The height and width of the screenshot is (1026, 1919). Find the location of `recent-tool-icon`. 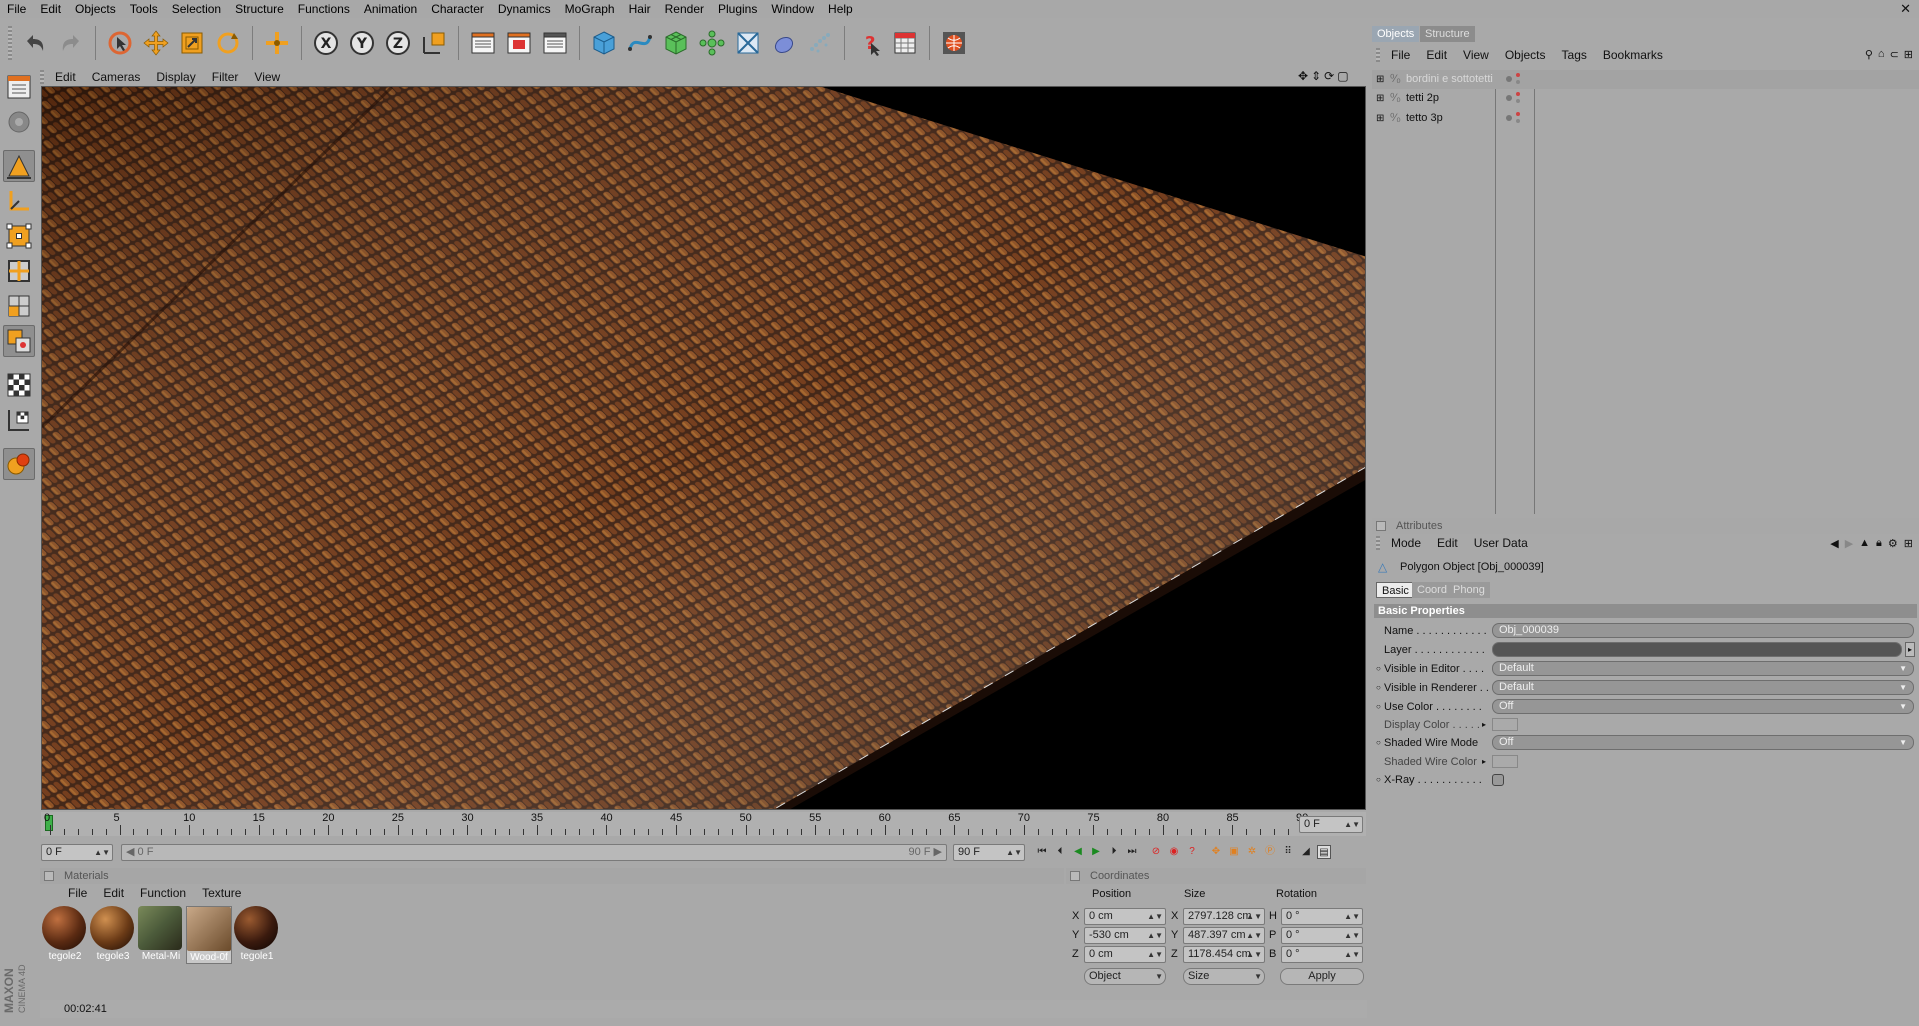

recent-tool-icon is located at coordinates (277, 43).